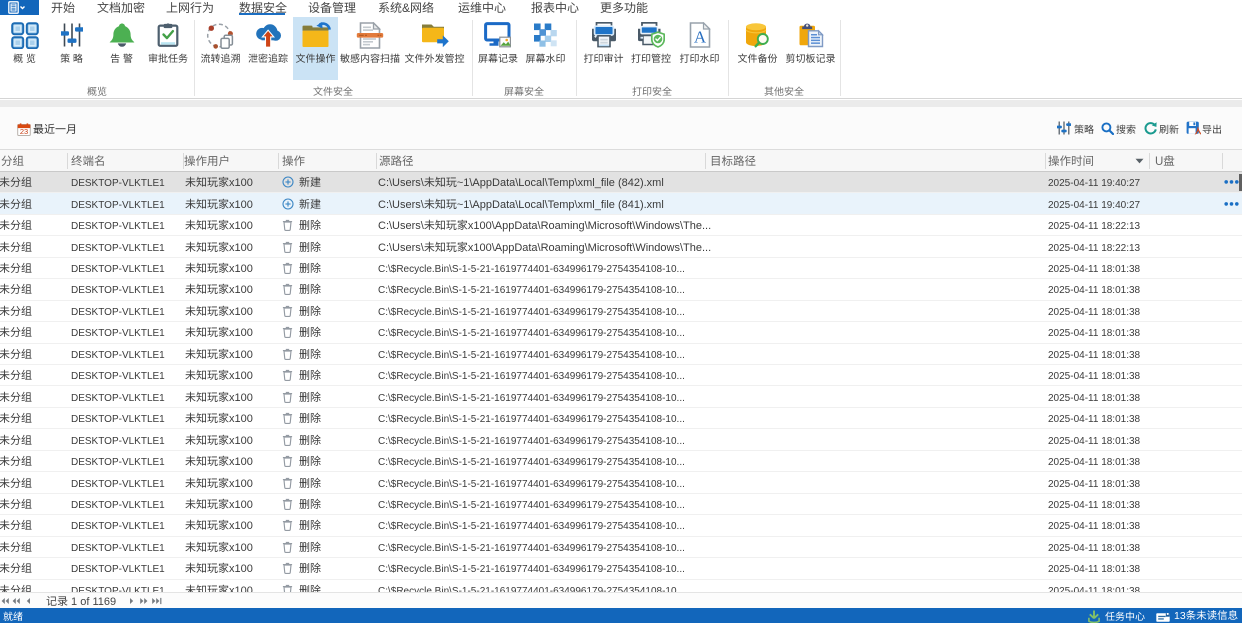 The height and width of the screenshot is (623, 1242). I want to click on svg-text: 23, so click(24, 131).